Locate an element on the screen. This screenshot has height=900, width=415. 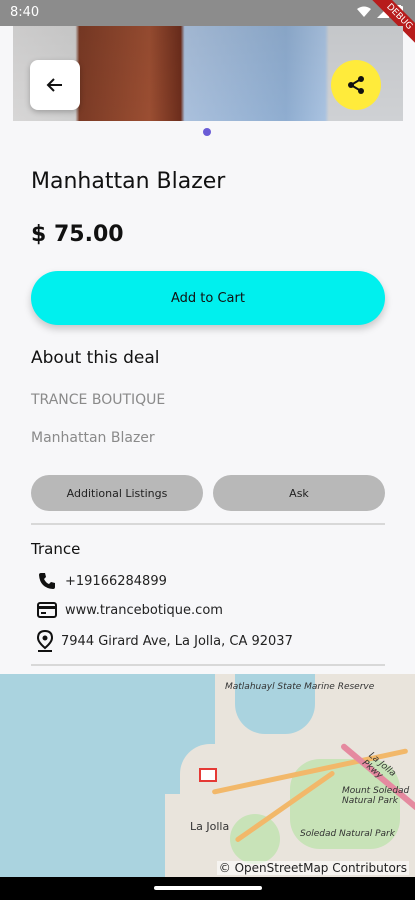
phone-row: +19166284899 is located at coordinates (102, 581).